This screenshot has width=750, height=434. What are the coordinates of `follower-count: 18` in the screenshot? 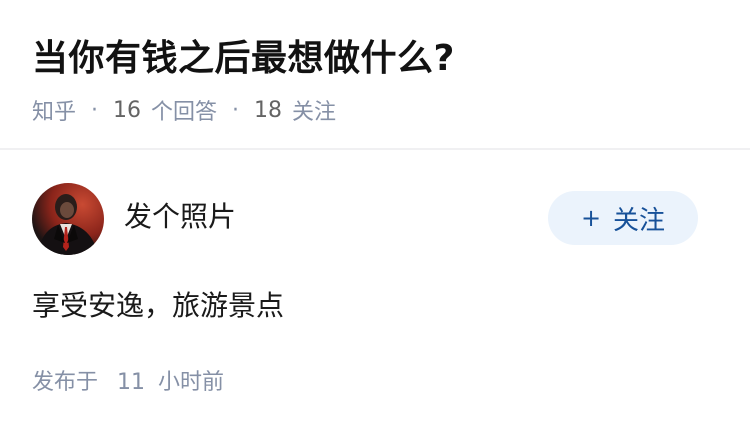 It's located at (268, 110).